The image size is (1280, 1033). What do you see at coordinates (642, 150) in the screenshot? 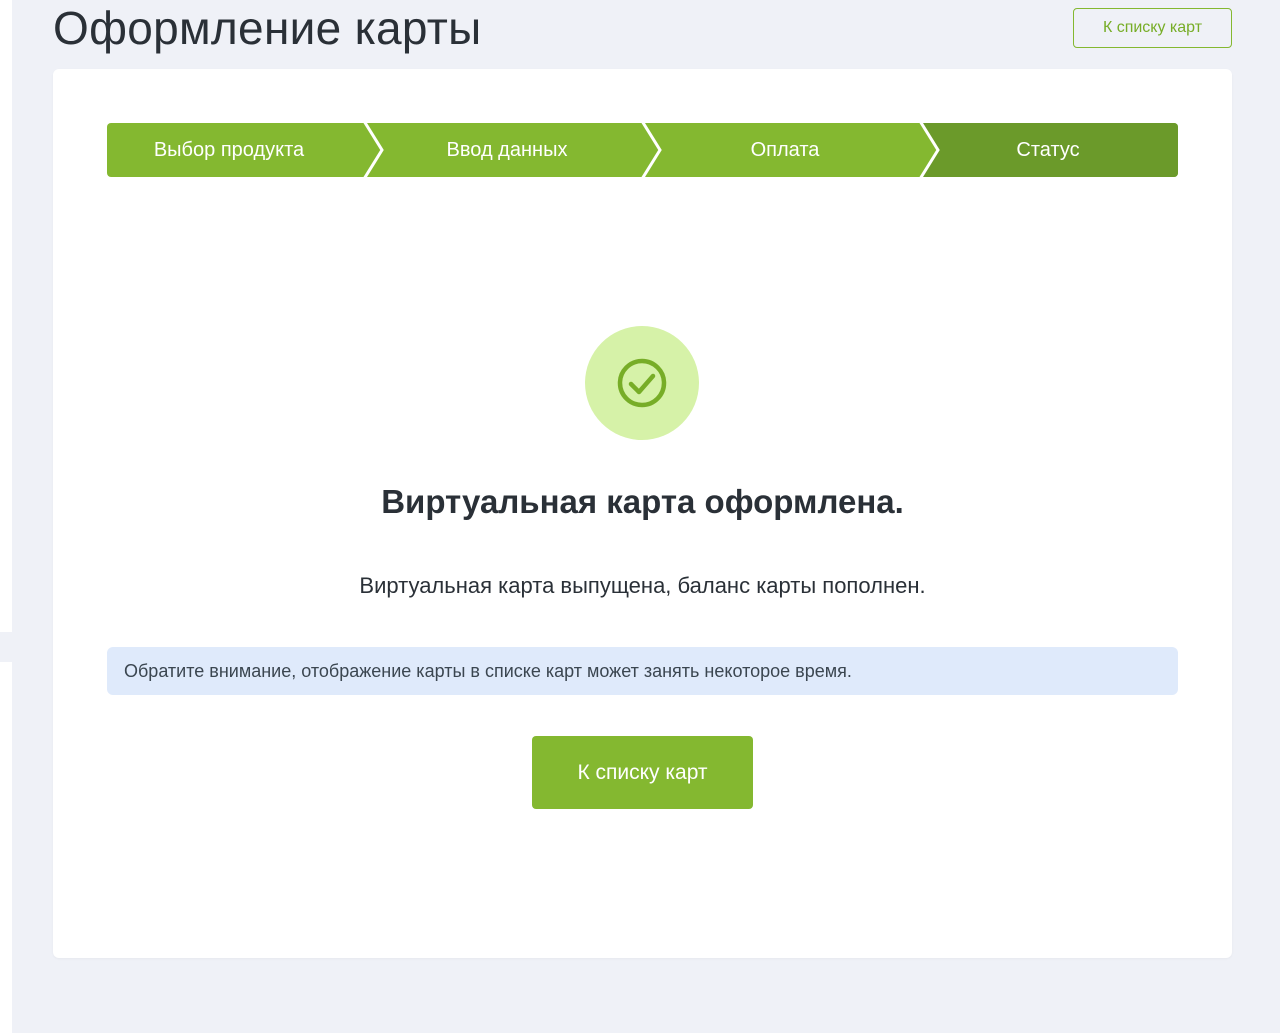
I see `stepper: Выбор продукта Ввод данных Оплата Статус` at bounding box center [642, 150].